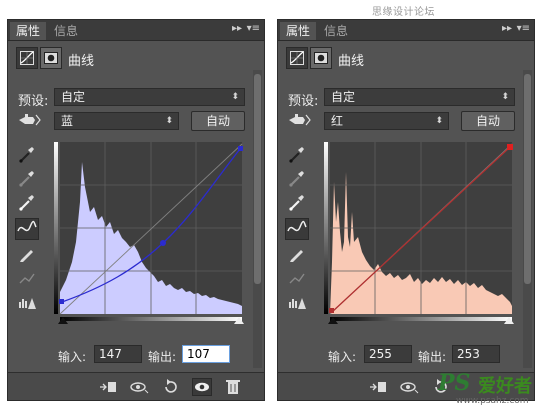 This screenshot has height=409, width=550. What do you see at coordinates (476, 354) in the screenshot?
I see `output-field: 253` at bounding box center [476, 354].